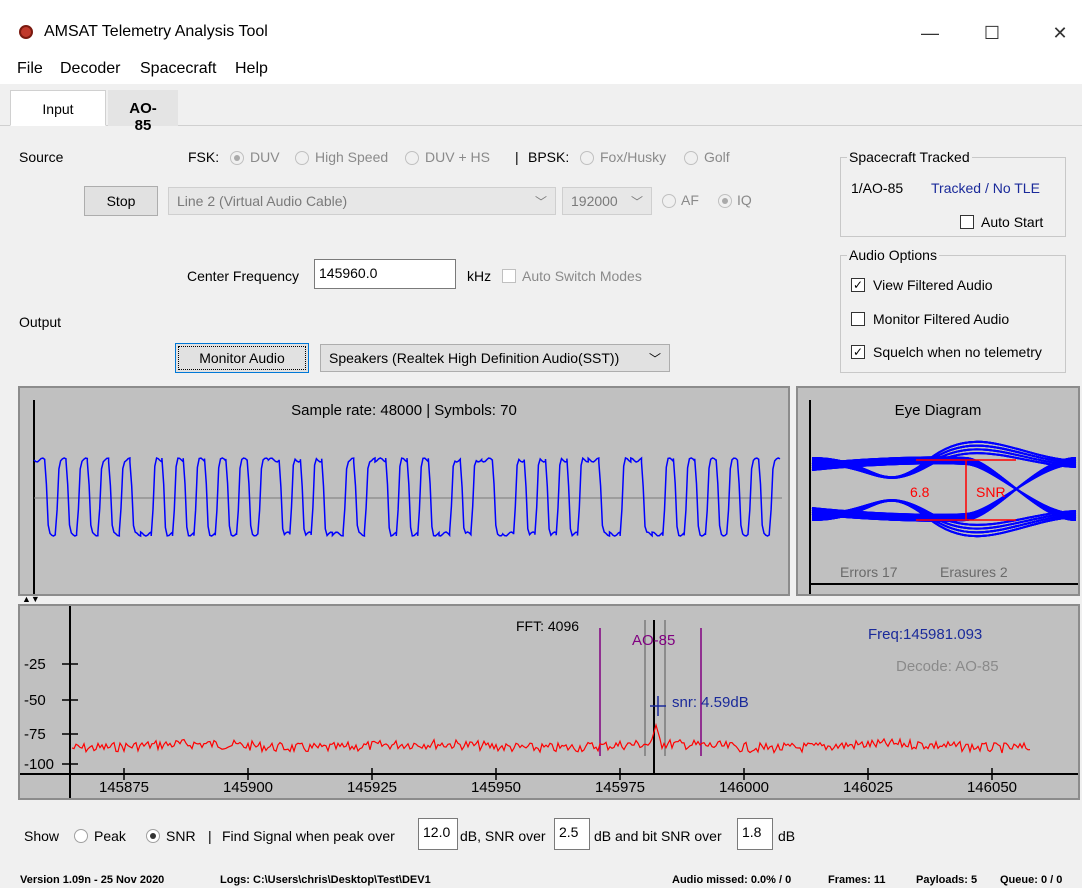 The image size is (1082, 888). I want to click on fft-y-tick-label: -50, so click(35, 700).